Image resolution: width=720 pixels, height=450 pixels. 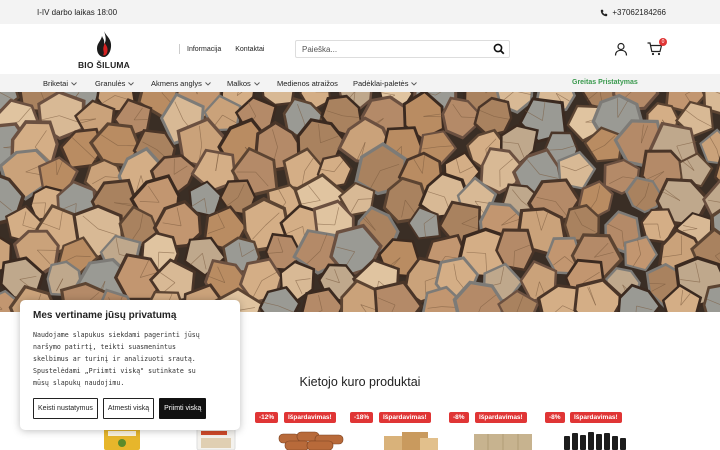 I want to click on logo: BIO ŠILUMA, so click(x=104, y=51).